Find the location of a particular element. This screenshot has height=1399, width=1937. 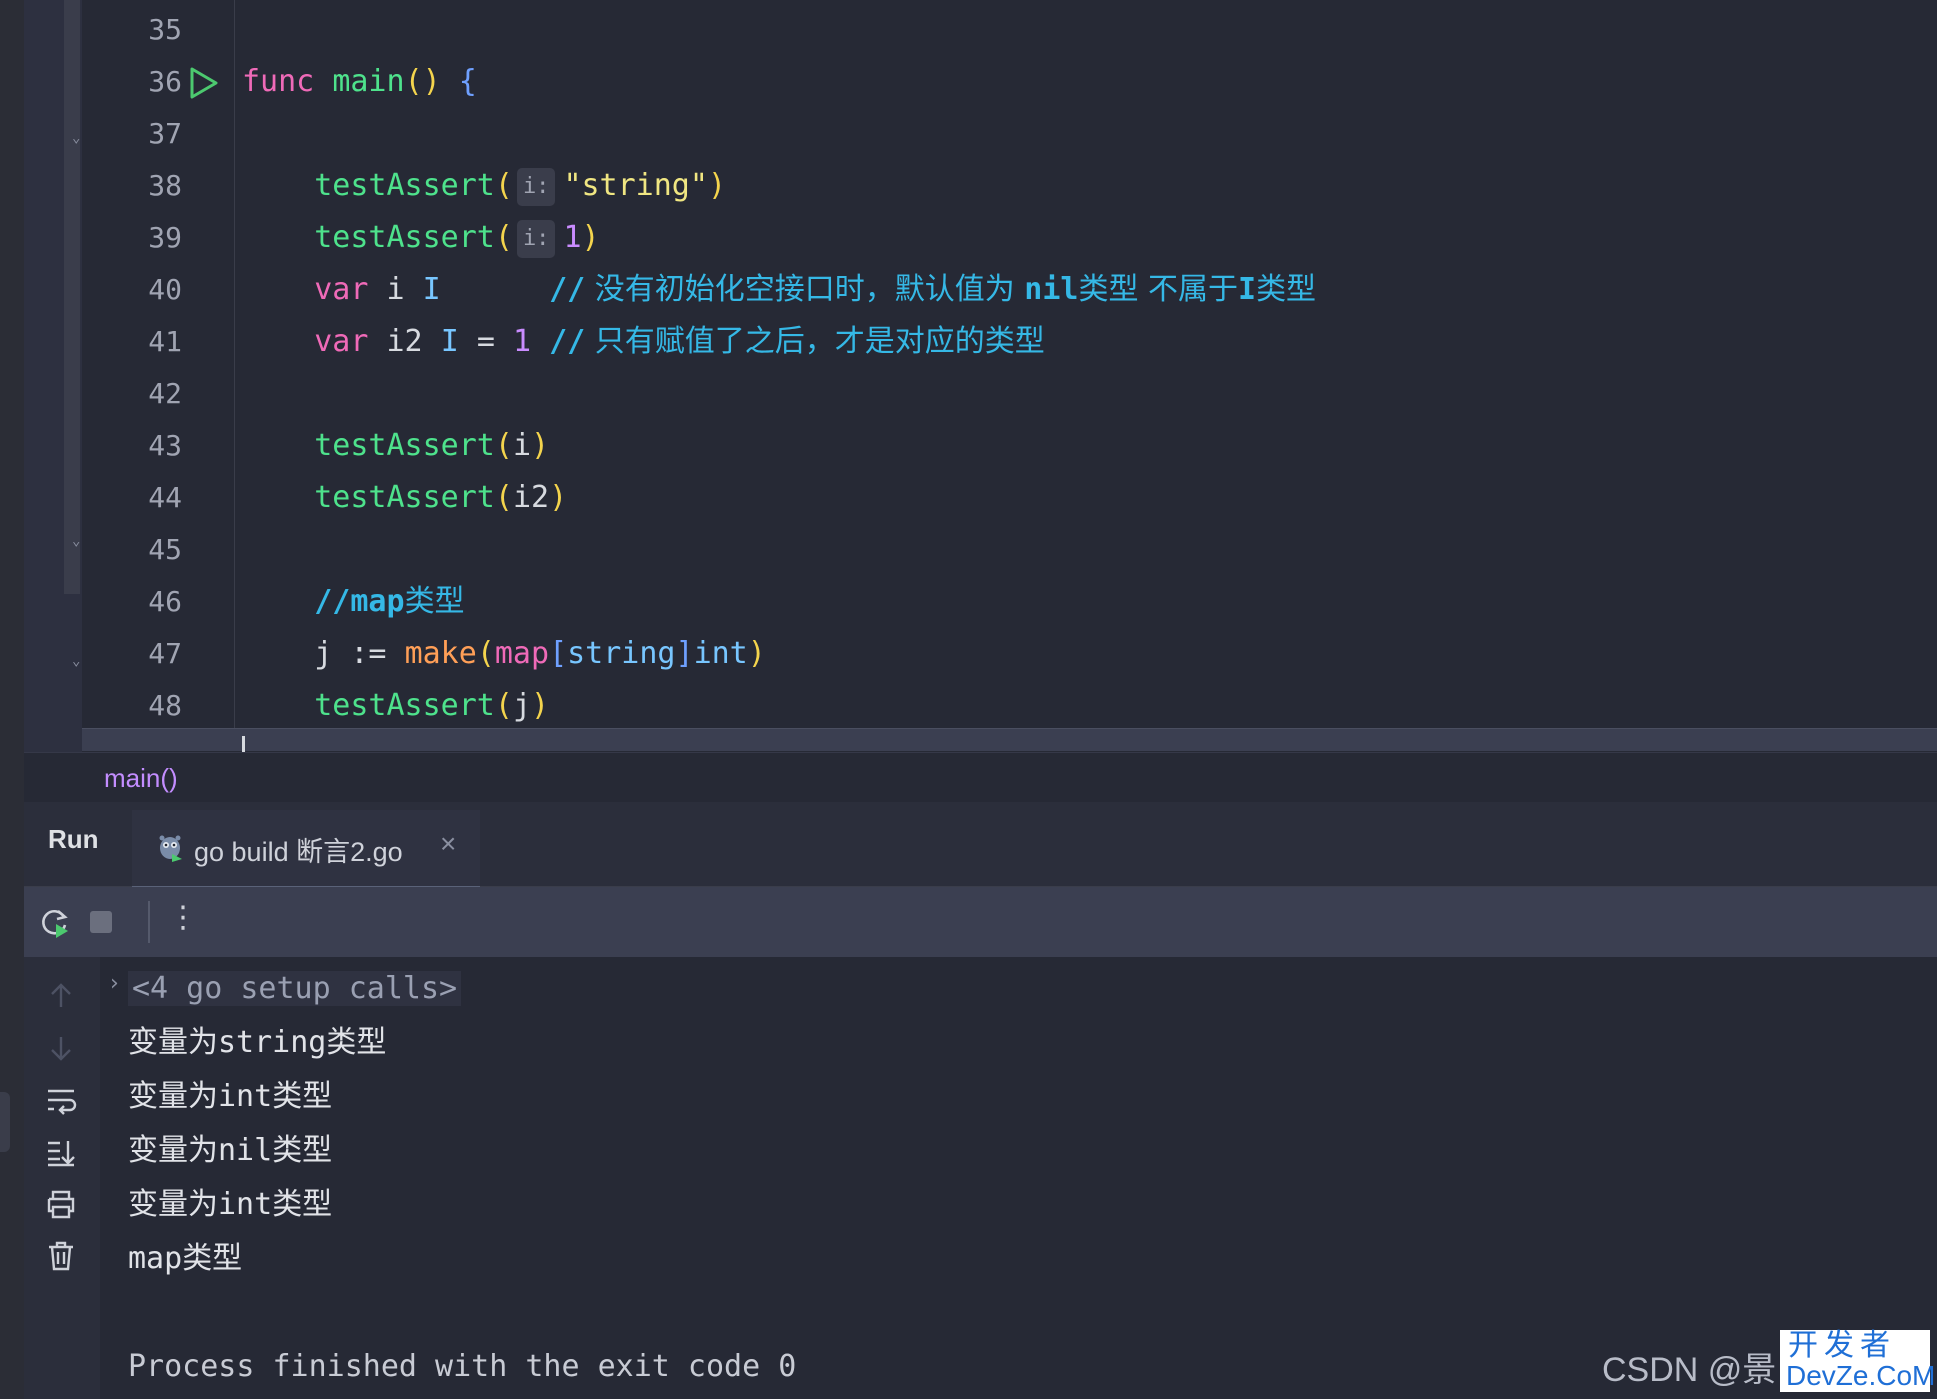

scroll-down-icon is located at coordinates (61, 1048).